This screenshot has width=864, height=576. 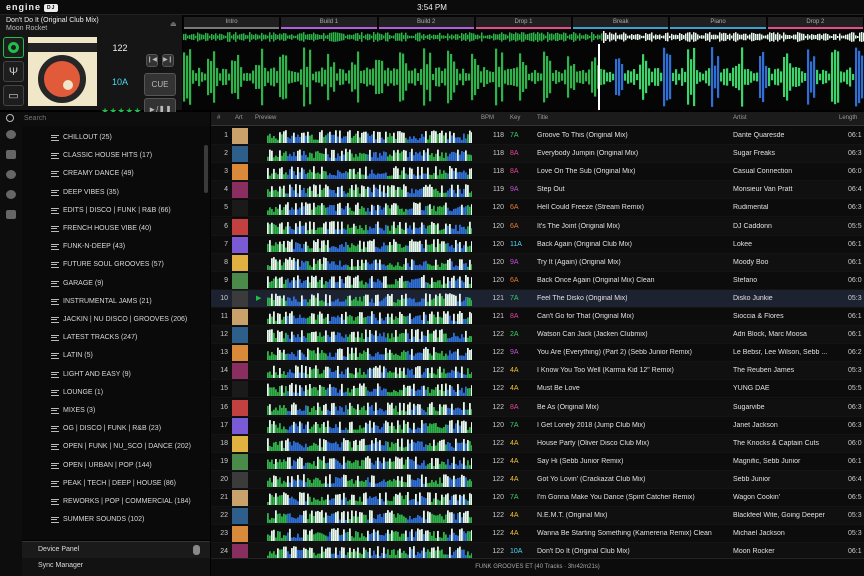 I want to click on eject-icon: ⏏, so click(x=173, y=24).